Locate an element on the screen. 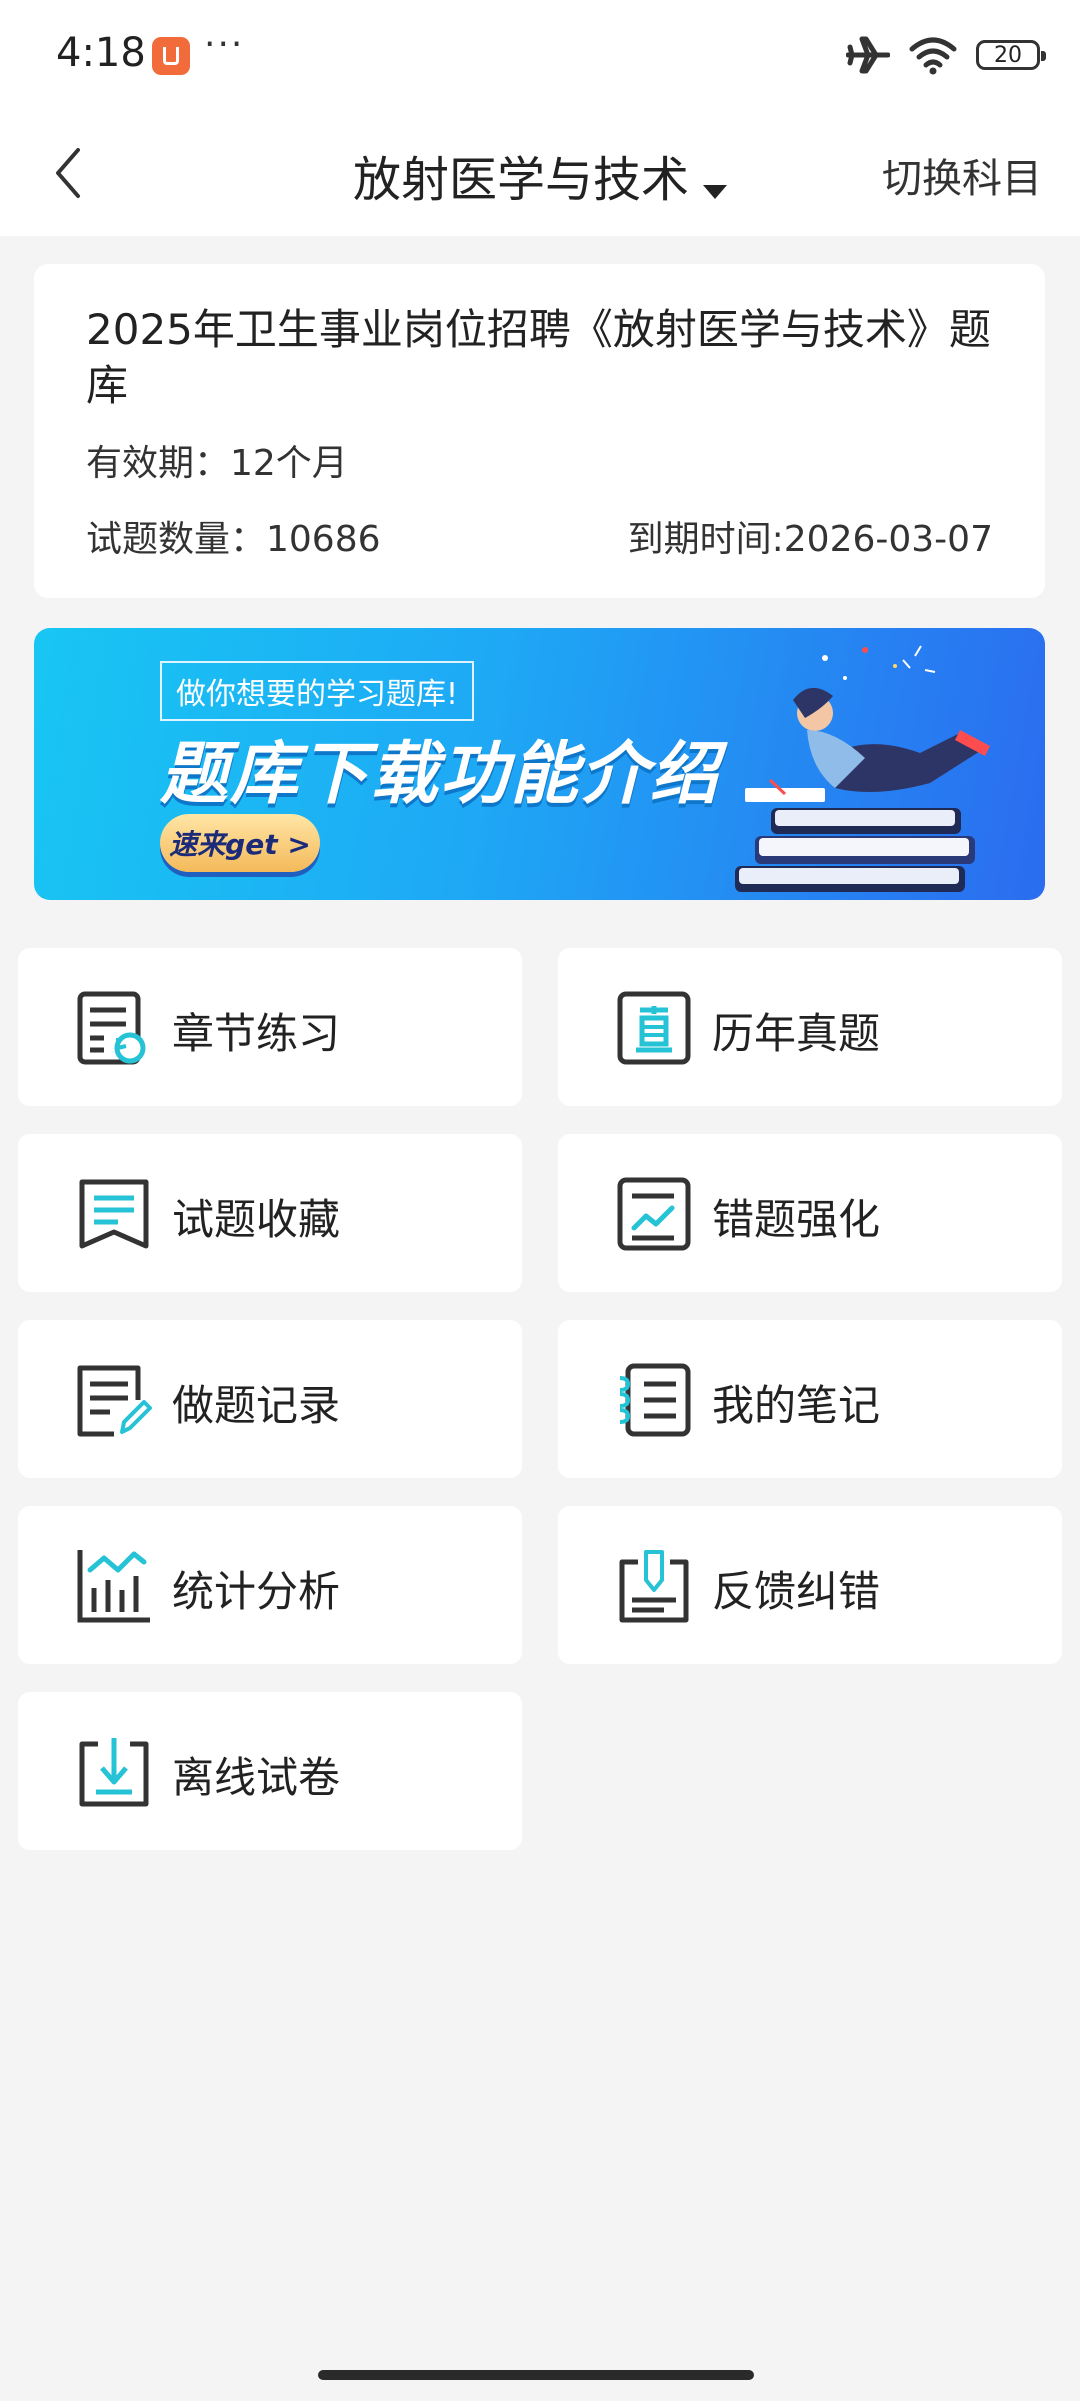 The height and width of the screenshot is (2401, 1080). menu-tile-offline-papers: 离线试卷 is located at coordinates (270, 1771).